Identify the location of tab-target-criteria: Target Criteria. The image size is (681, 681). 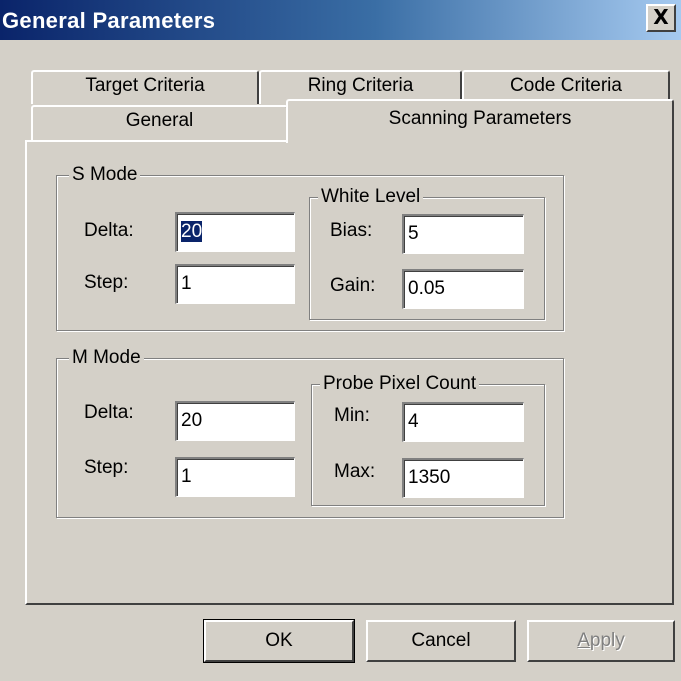
(145, 87).